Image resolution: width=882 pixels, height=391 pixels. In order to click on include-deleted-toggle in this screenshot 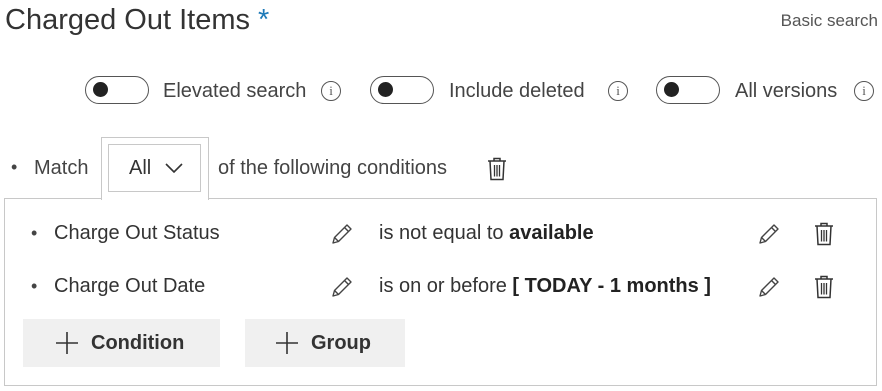, I will do `click(402, 90)`.